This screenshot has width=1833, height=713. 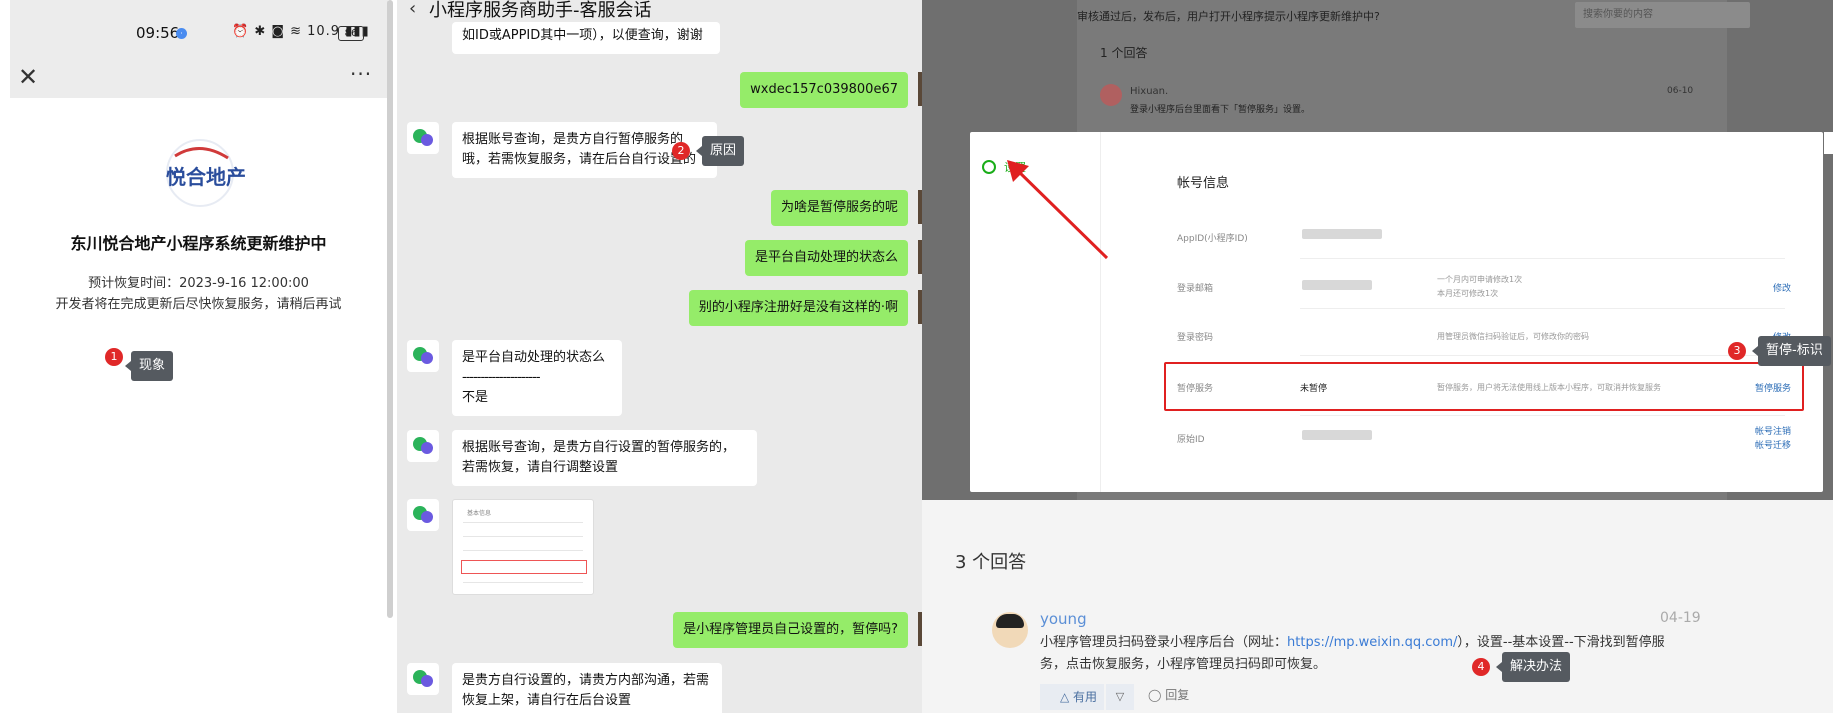 What do you see at coordinates (826, 258) in the screenshot?
I see `message-right: 是平台自动处理的状态么` at bounding box center [826, 258].